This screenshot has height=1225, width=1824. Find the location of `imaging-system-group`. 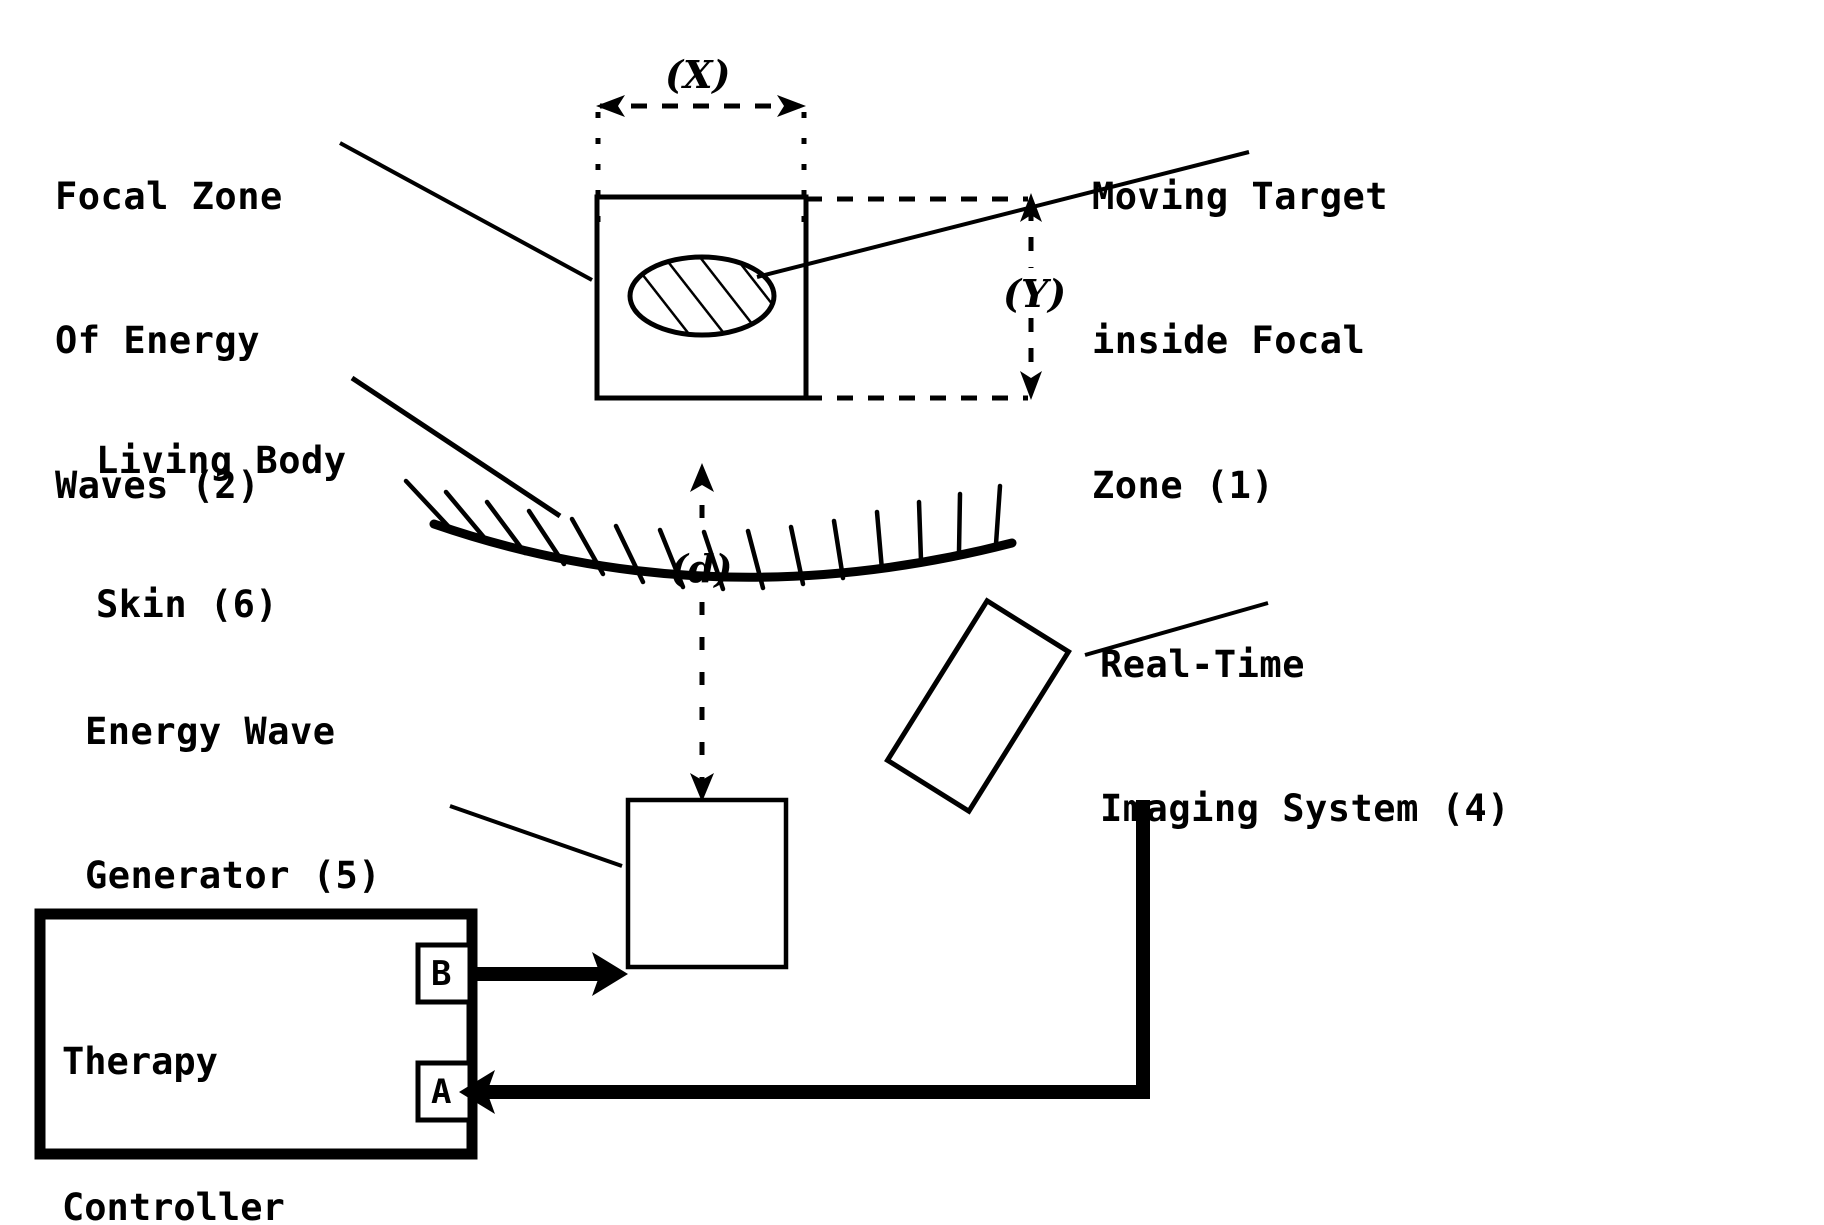

imaging-system-group is located at coordinates (978, 706).